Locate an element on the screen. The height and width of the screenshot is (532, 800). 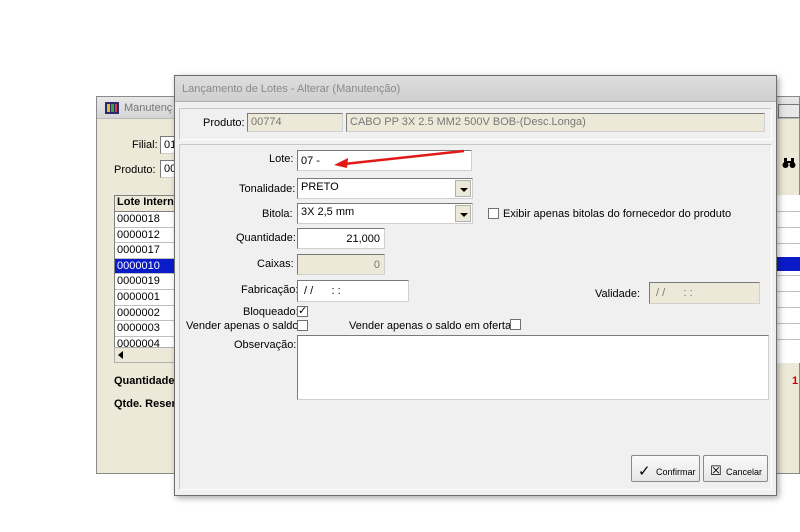
scroll-left-icon is located at coordinates (121, 355).